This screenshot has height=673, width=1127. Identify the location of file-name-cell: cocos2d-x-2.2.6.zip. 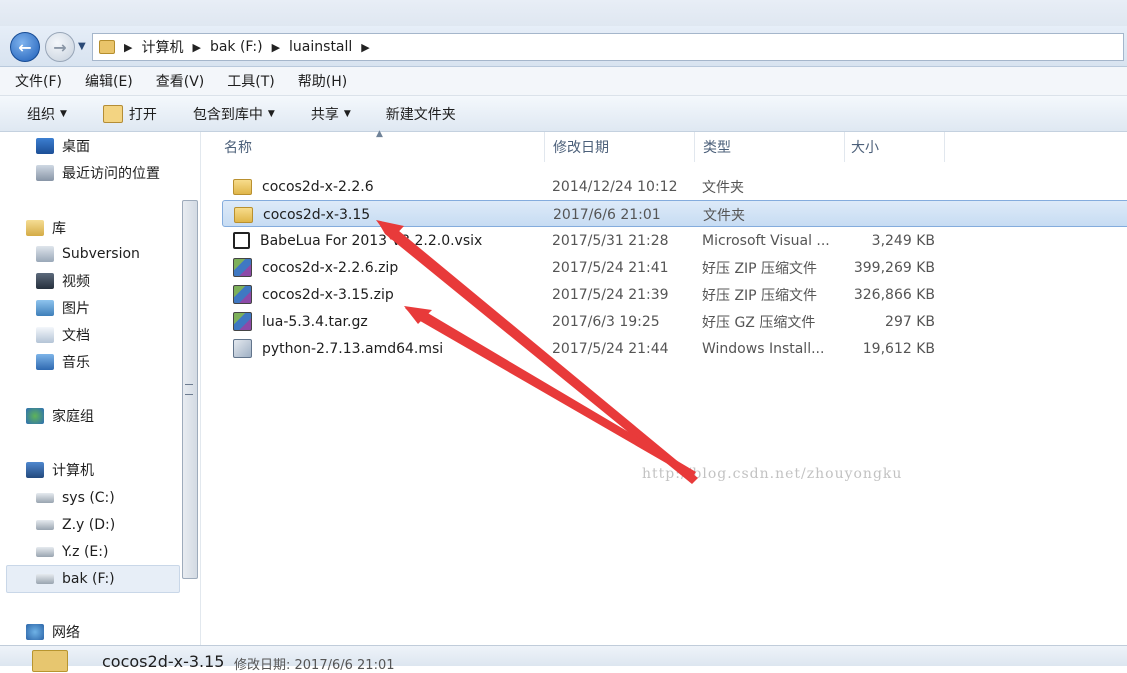
(388, 267).